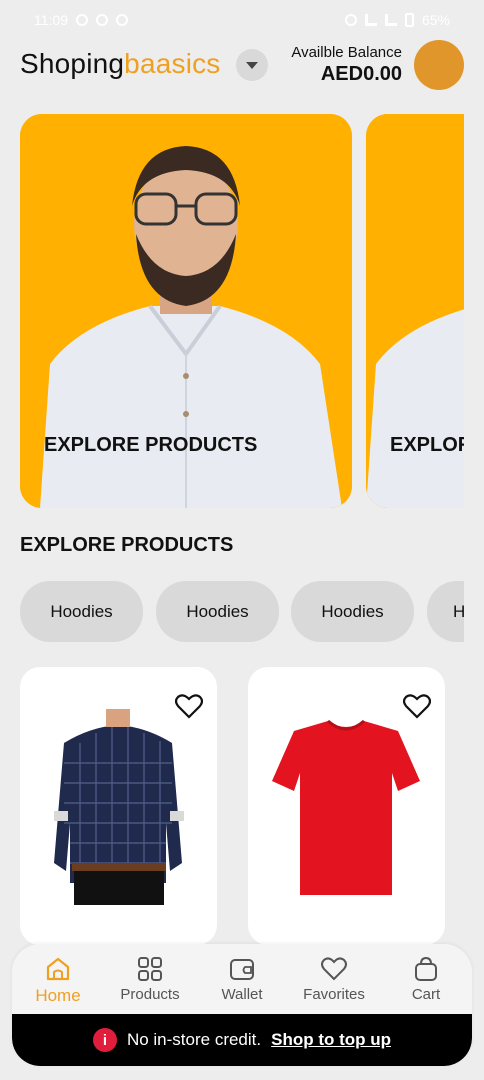  I want to click on product-image-tshirt, so click(346, 807).